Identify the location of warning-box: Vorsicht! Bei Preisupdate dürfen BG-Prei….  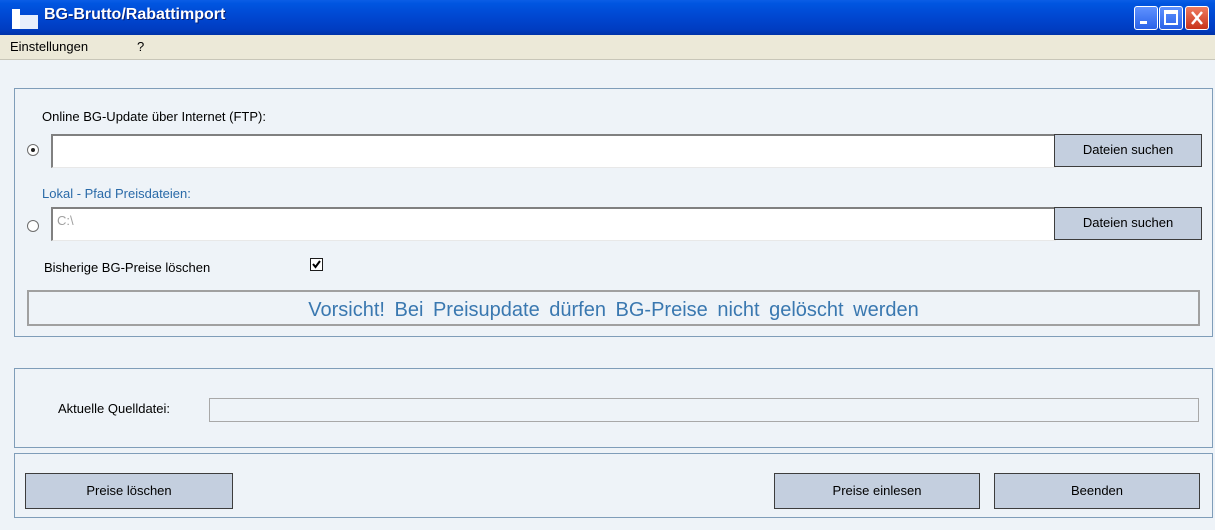
(613, 308).